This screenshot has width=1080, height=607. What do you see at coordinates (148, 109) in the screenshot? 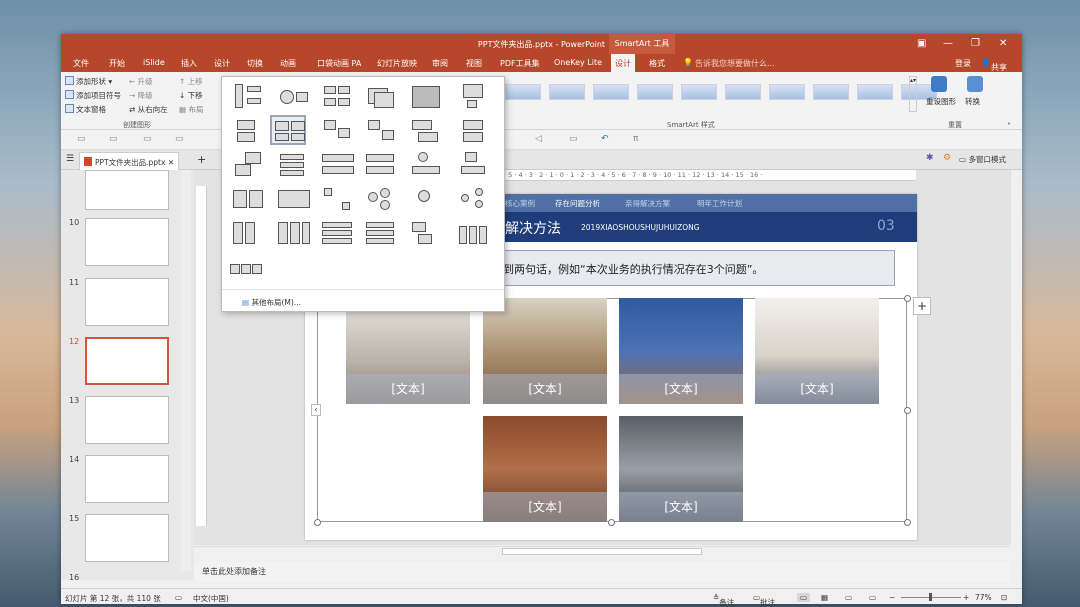
I see `rtl-button: ⇄ 从右向左` at bounding box center [148, 109].